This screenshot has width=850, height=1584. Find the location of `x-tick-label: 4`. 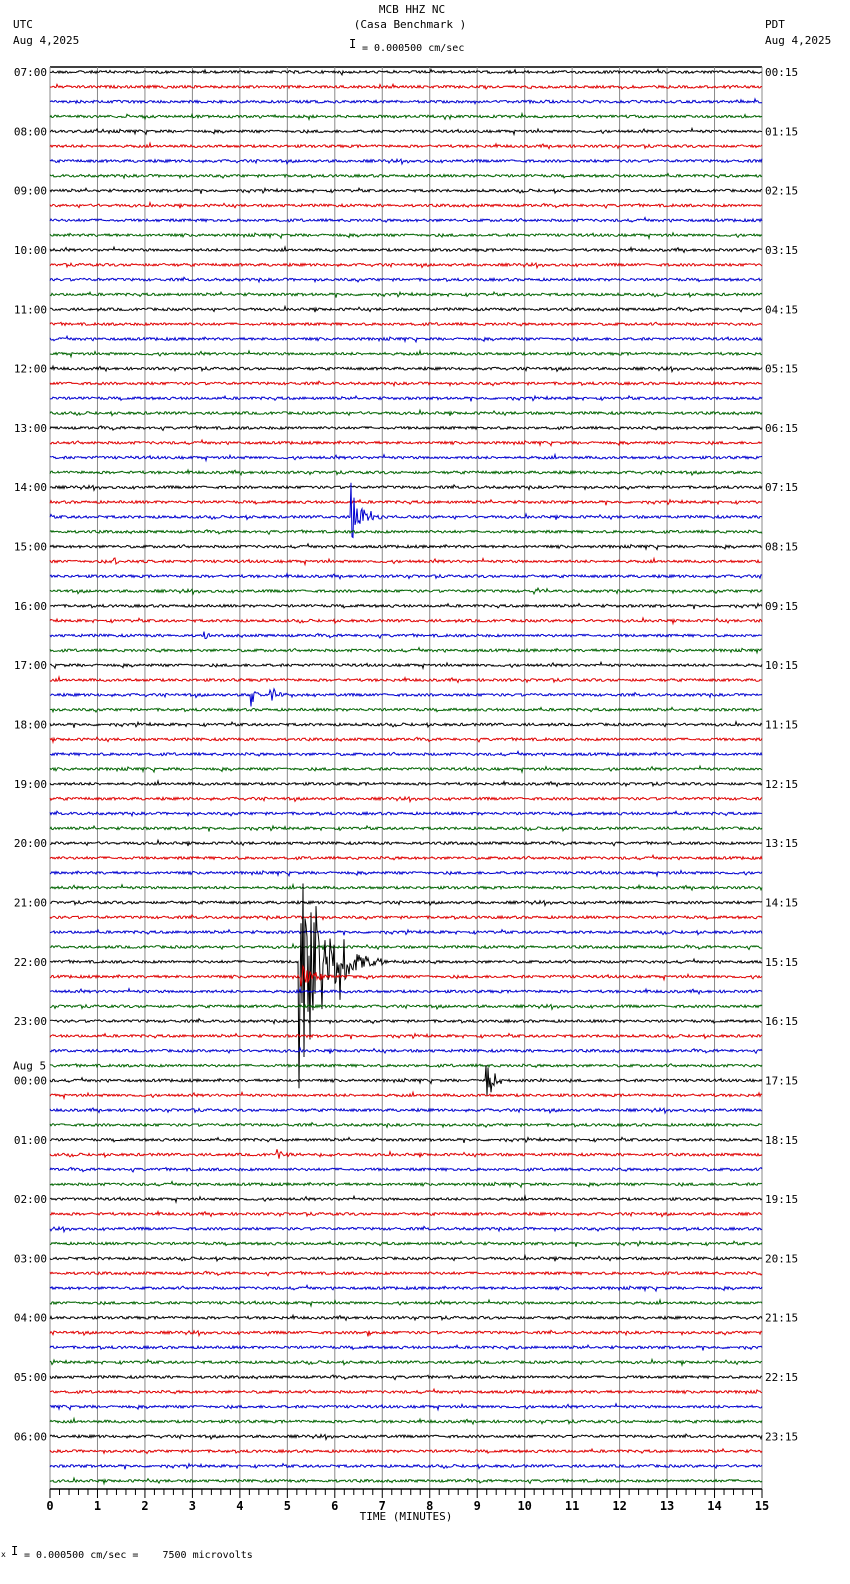

x-tick-label: 4 is located at coordinates (239, 1506).